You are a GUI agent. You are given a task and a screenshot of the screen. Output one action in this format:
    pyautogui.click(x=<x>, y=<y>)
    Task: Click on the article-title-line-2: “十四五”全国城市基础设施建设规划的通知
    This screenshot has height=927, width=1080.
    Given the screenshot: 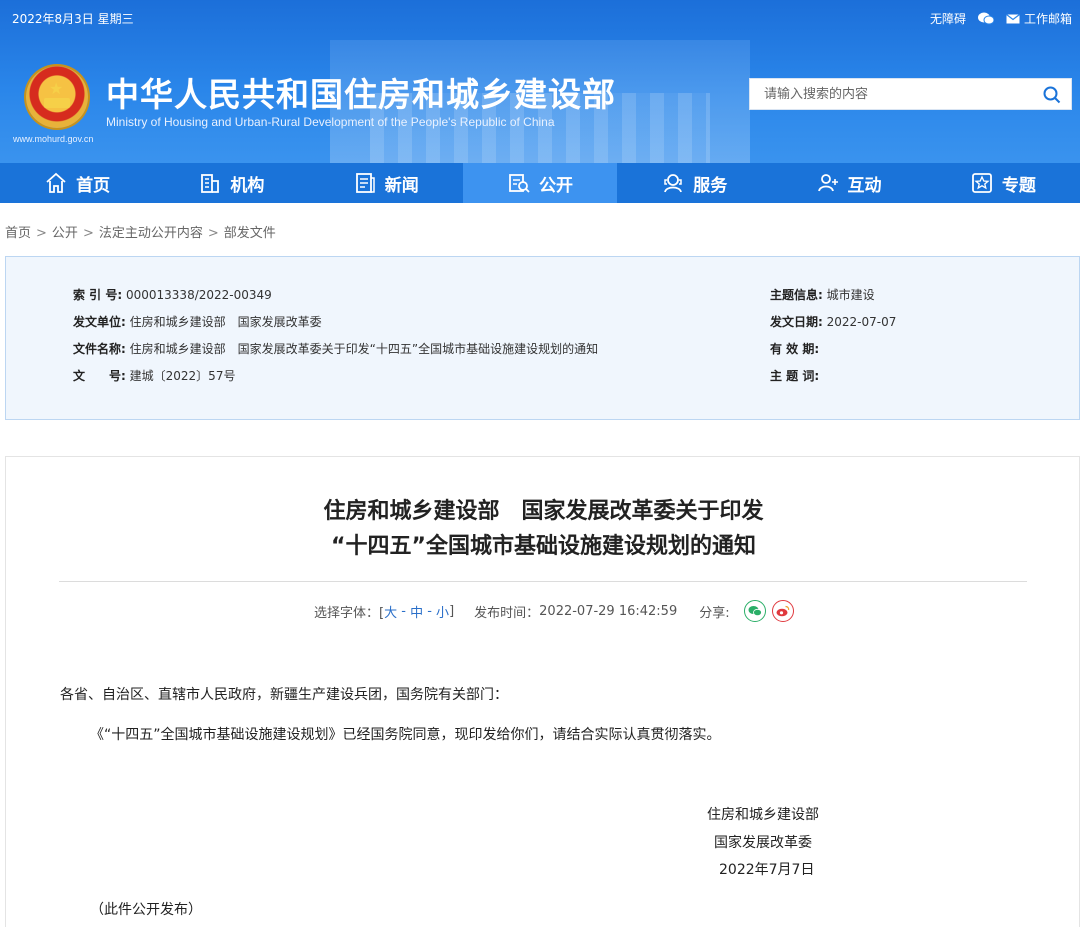 What is the action you would take?
    pyautogui.click(x=543, y=546)
    